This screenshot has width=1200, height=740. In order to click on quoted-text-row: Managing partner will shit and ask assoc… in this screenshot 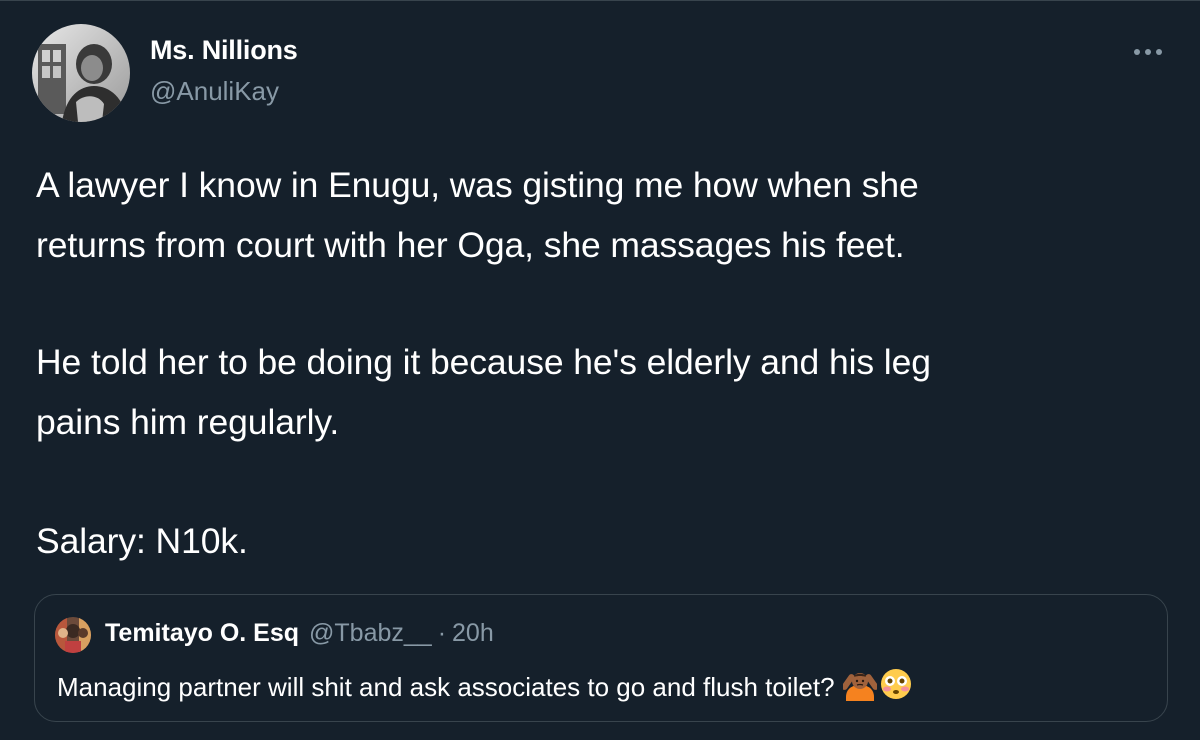, I will do `click(485, 687)`.